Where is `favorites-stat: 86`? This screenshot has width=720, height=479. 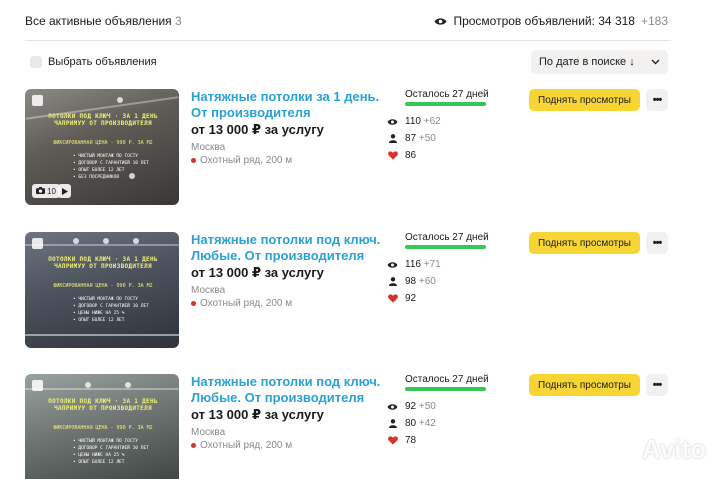
favorites-stat: 86 is located at coordinates (401, 155).